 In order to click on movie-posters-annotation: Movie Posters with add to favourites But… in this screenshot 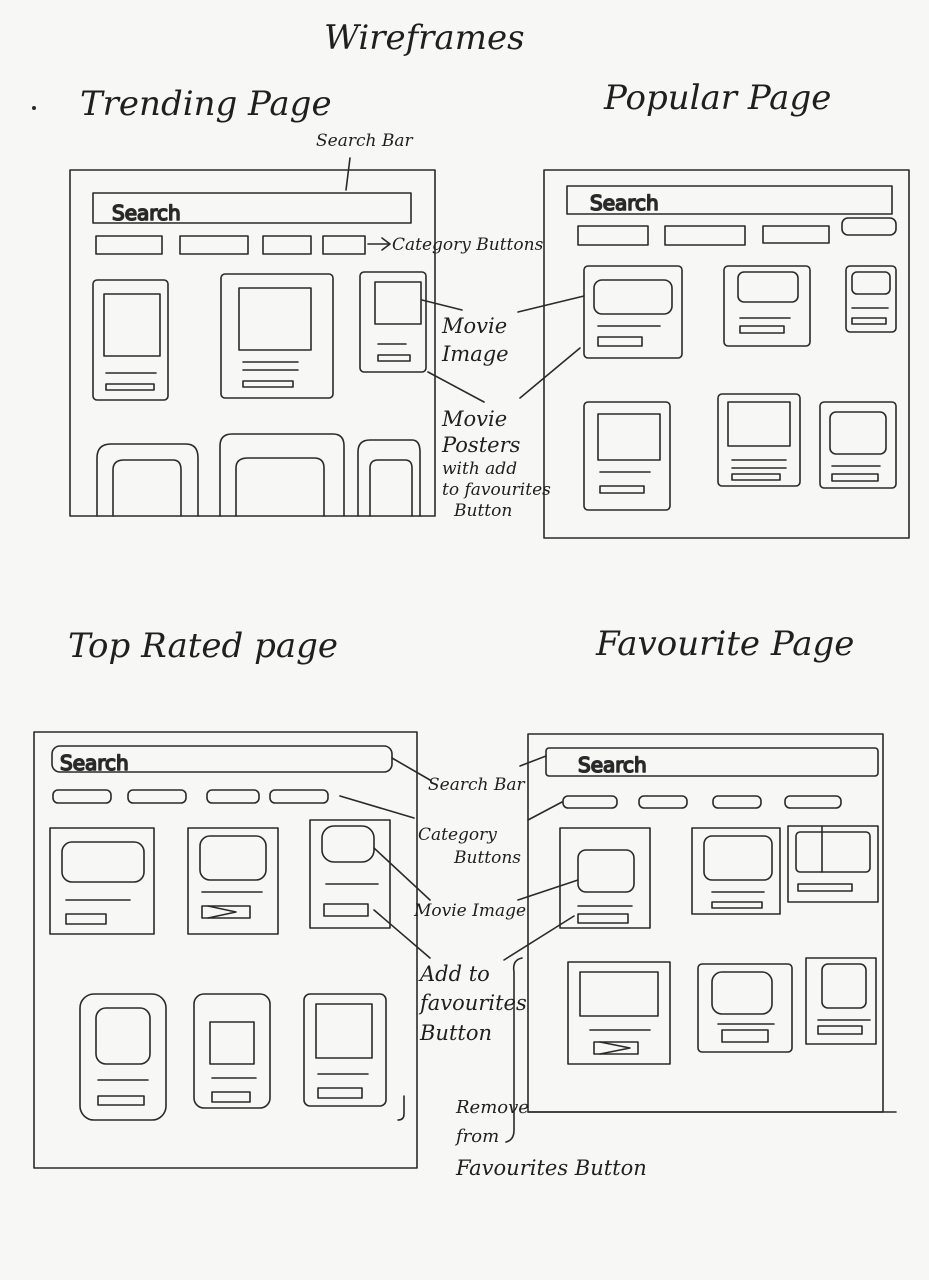, I will do `click(496, 464)`.